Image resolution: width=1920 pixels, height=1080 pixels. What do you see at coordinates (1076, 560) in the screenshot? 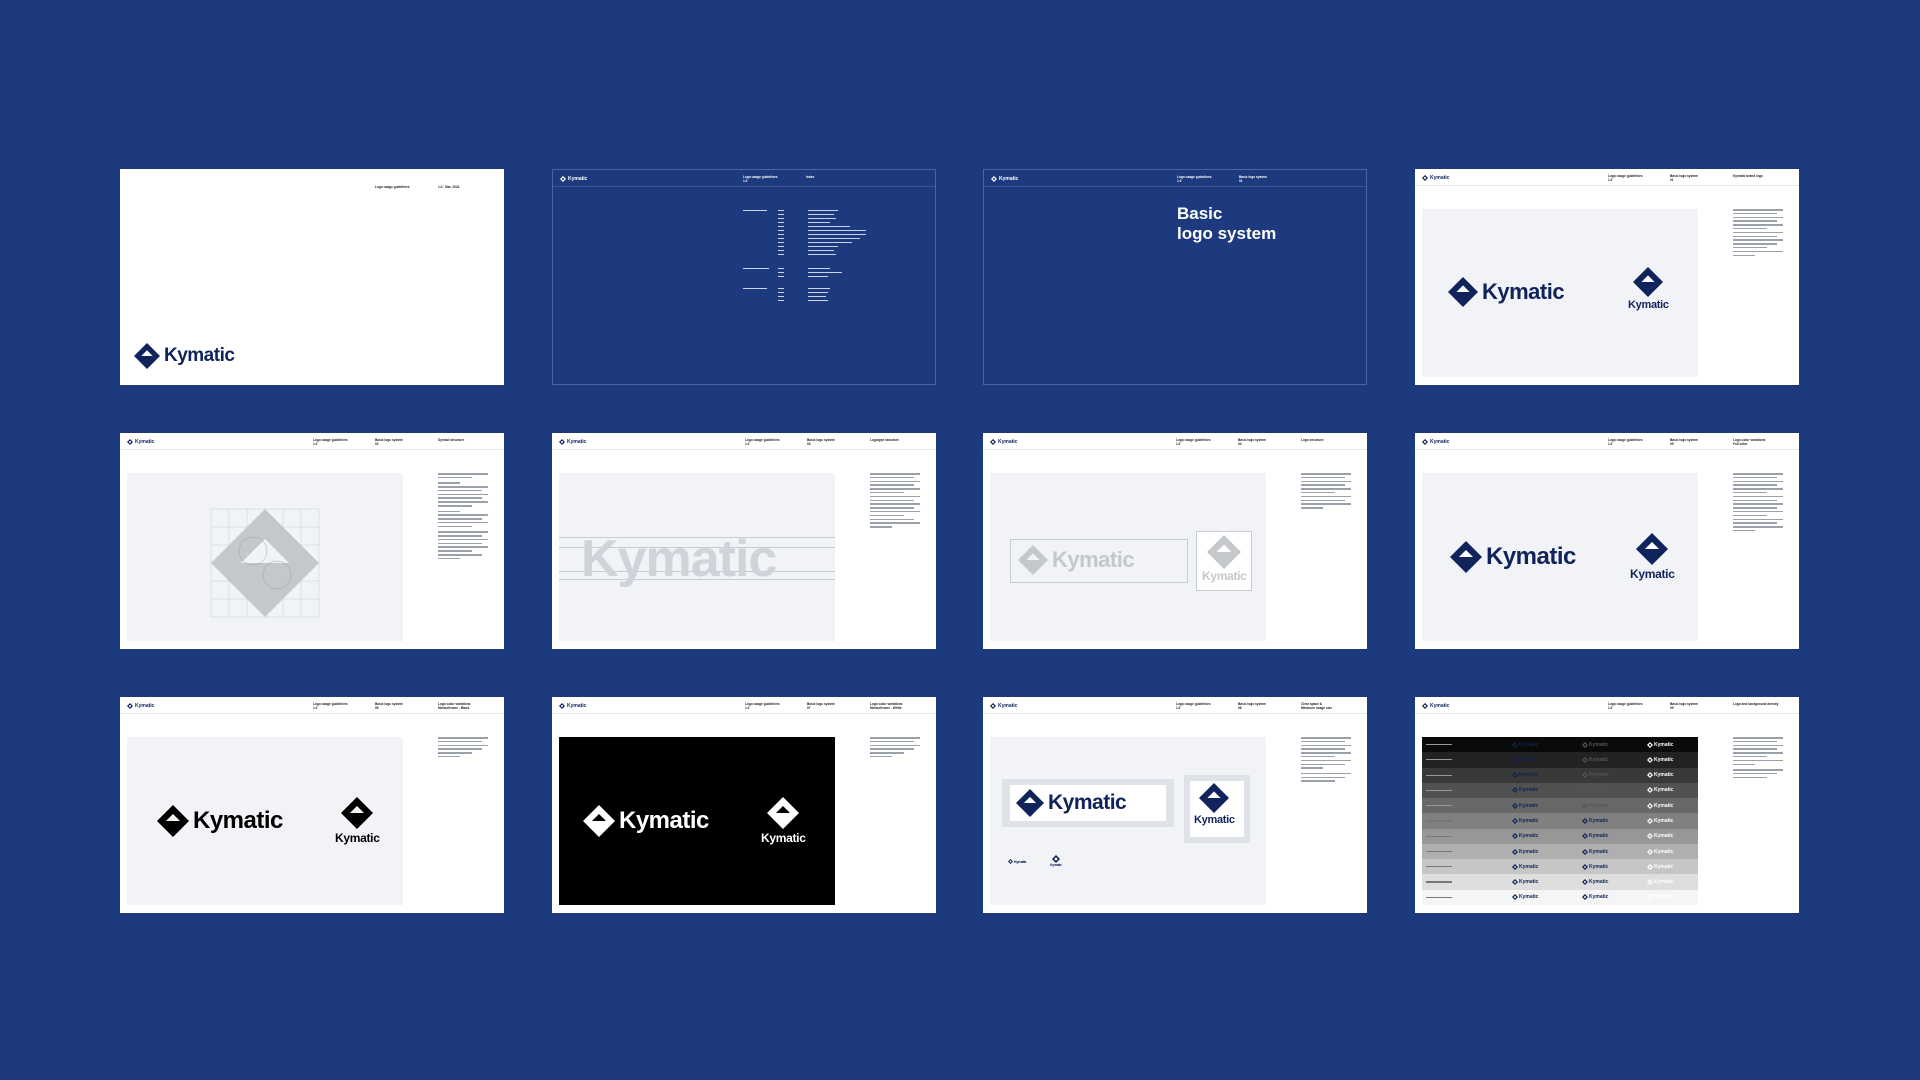
I see `horizontal-logo-gray: Kymatic` at bounding box center [1076, 560].